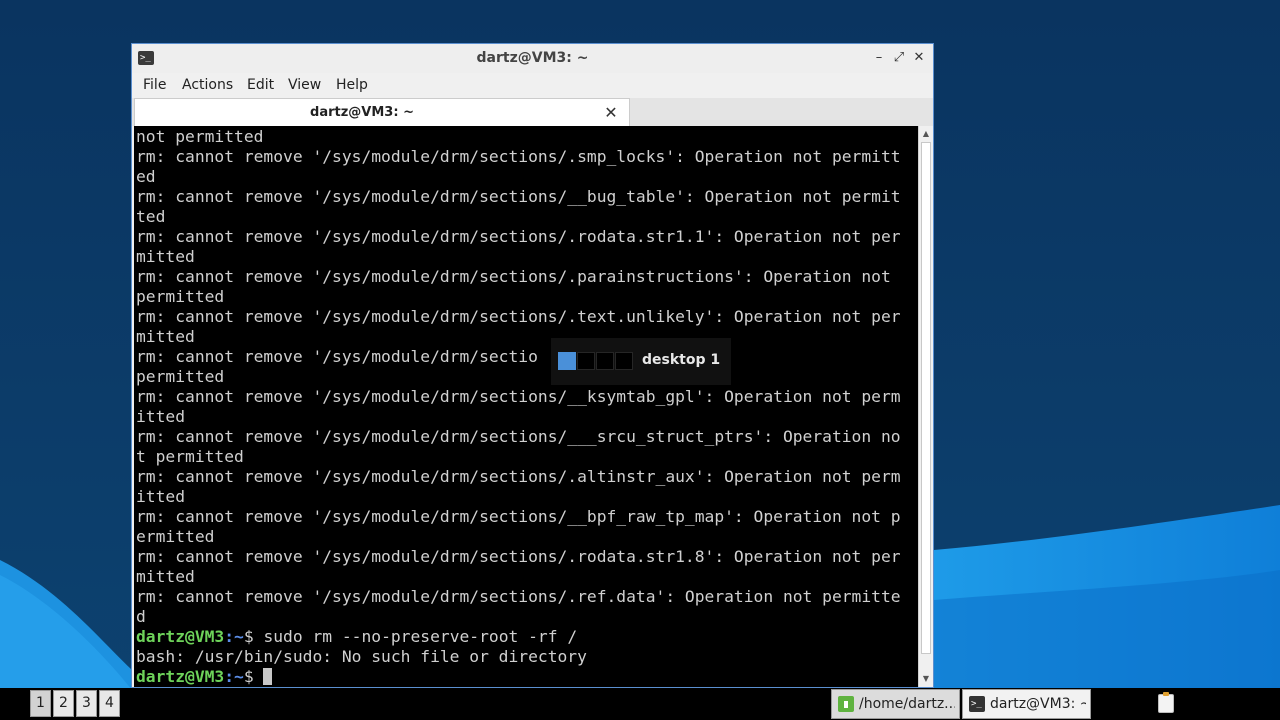 The image size is (1280, 720). I want to click on tab-close-icon: ✕, so click(611, 113).